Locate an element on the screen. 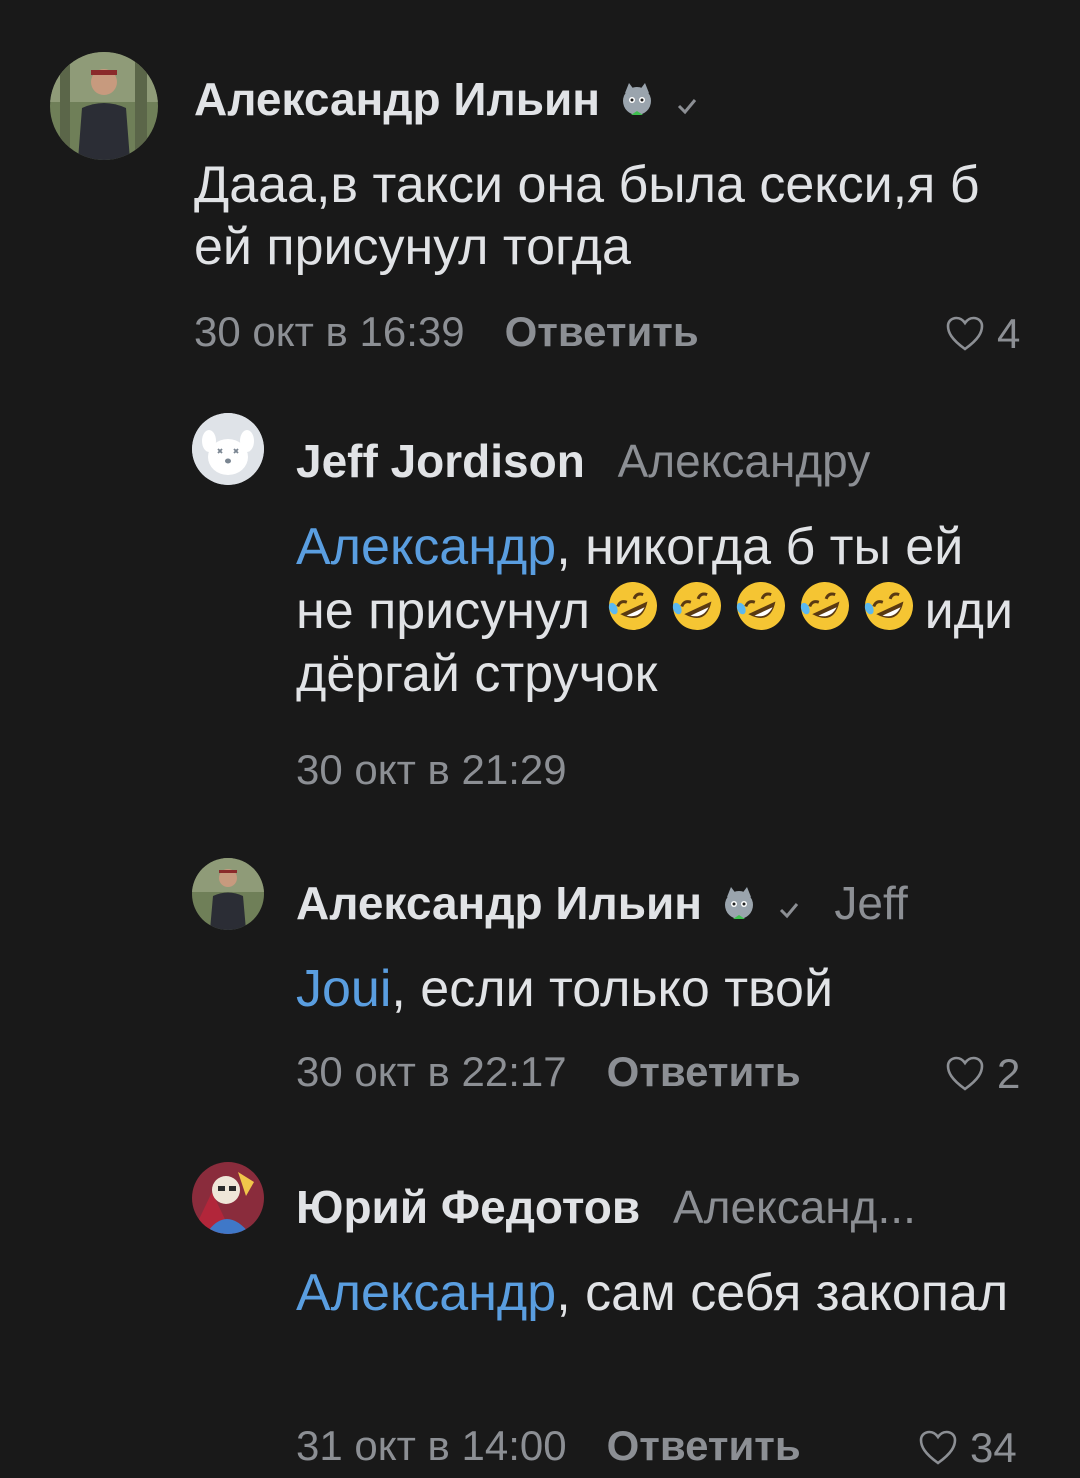 This screenshot has width=1080, height=1478. comment-meta: 30 окт в 21:29 is located at coordinates (431, 770).